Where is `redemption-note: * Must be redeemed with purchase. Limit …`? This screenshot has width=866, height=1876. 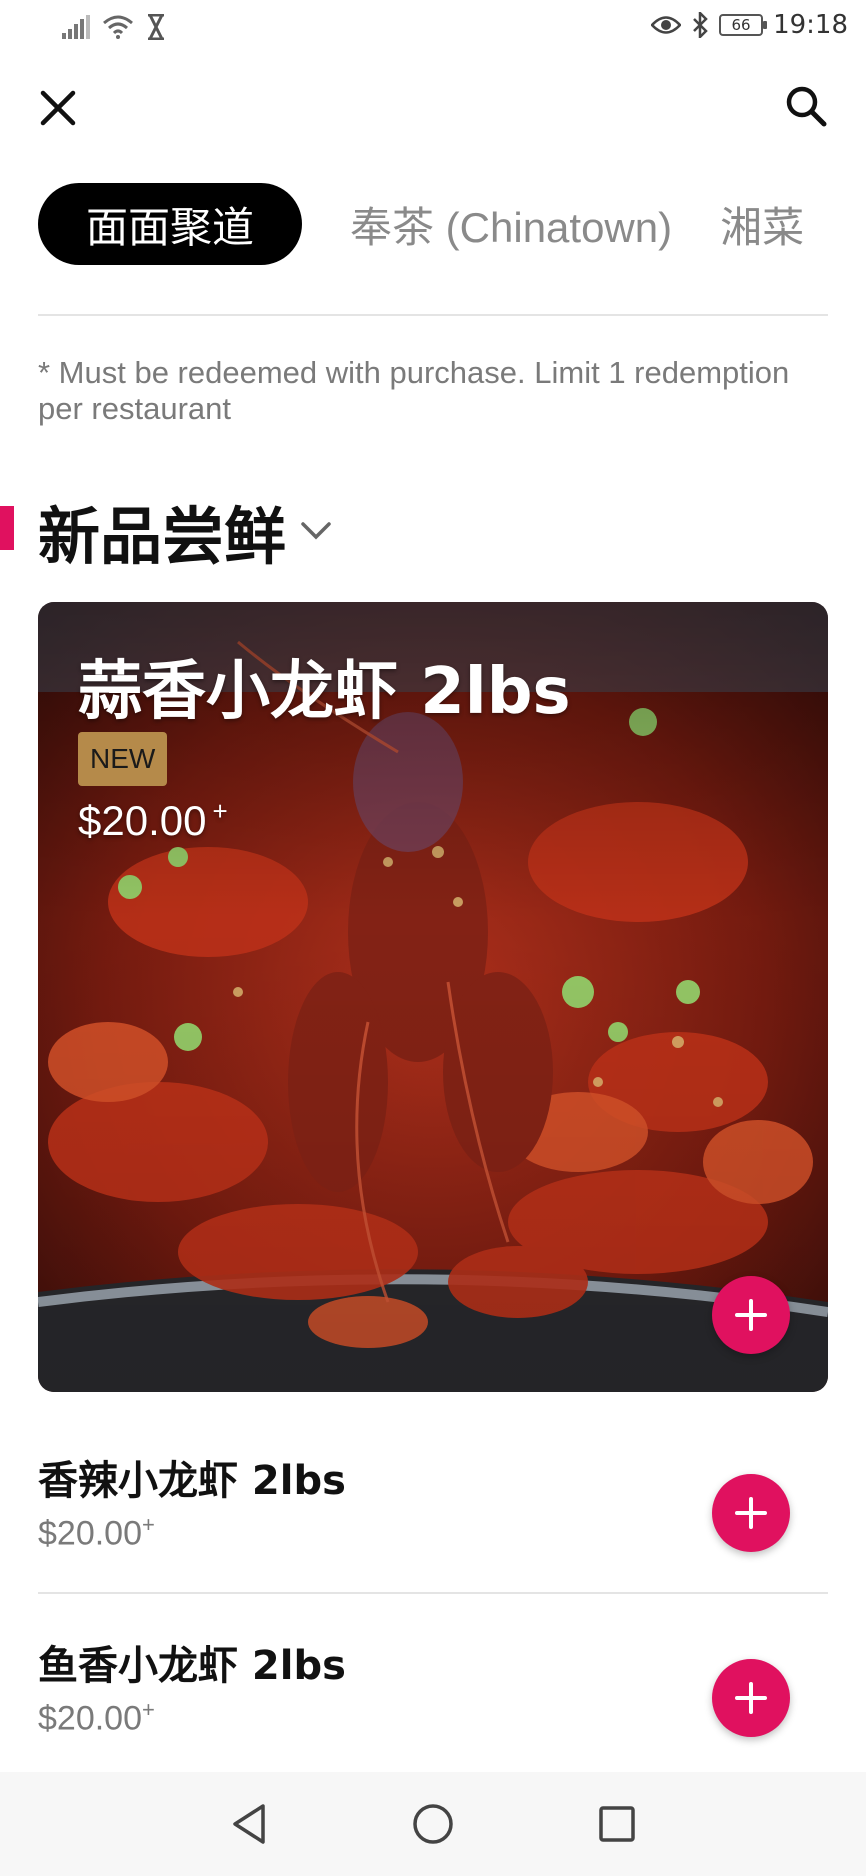 redemption-note: * Must be redeemed with purchase. Limit … is located at coordinates (414, 390).